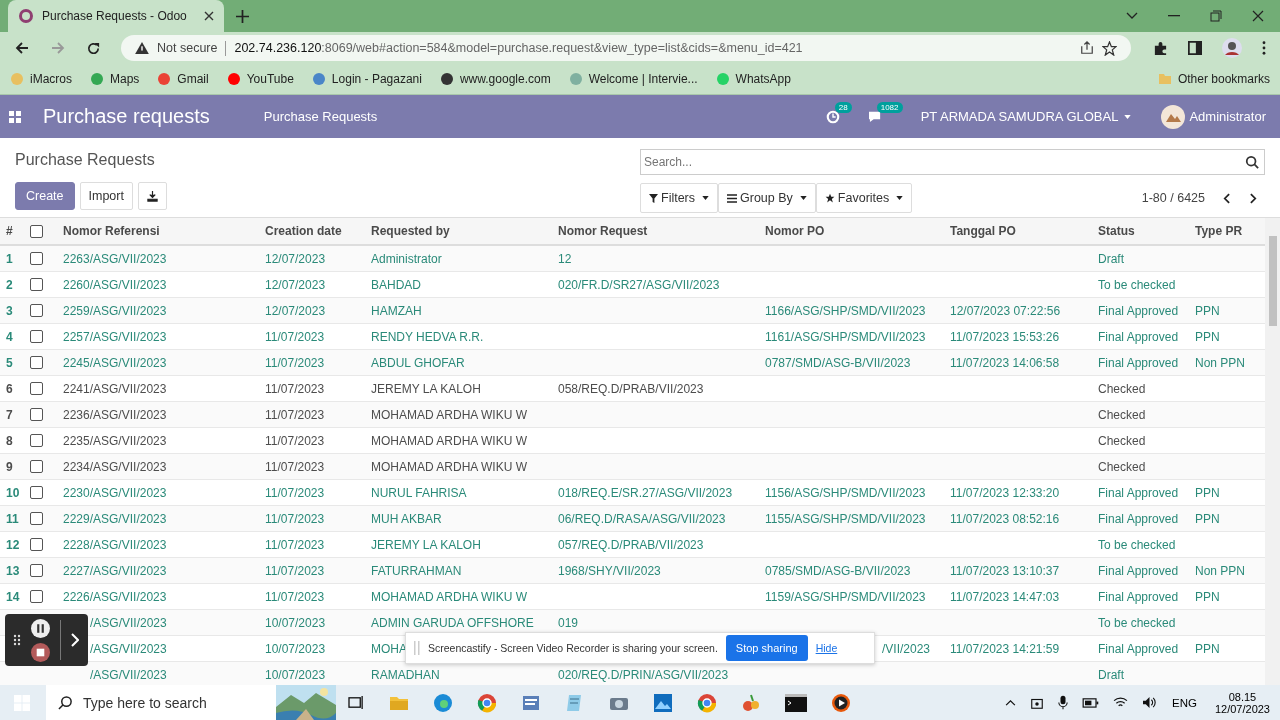  Describe the element at coordinates (40, 628) in the screenshot. I see `pause-icon` at that location.